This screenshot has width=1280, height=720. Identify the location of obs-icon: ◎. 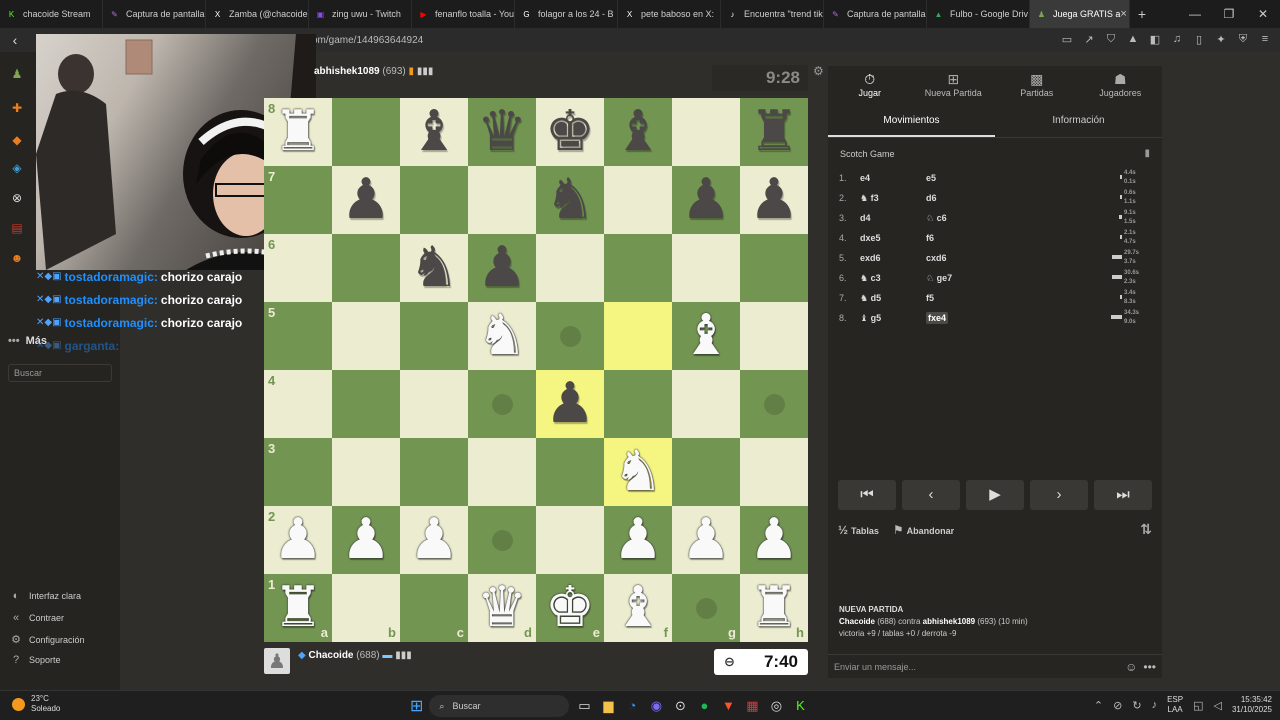
(776, 706).